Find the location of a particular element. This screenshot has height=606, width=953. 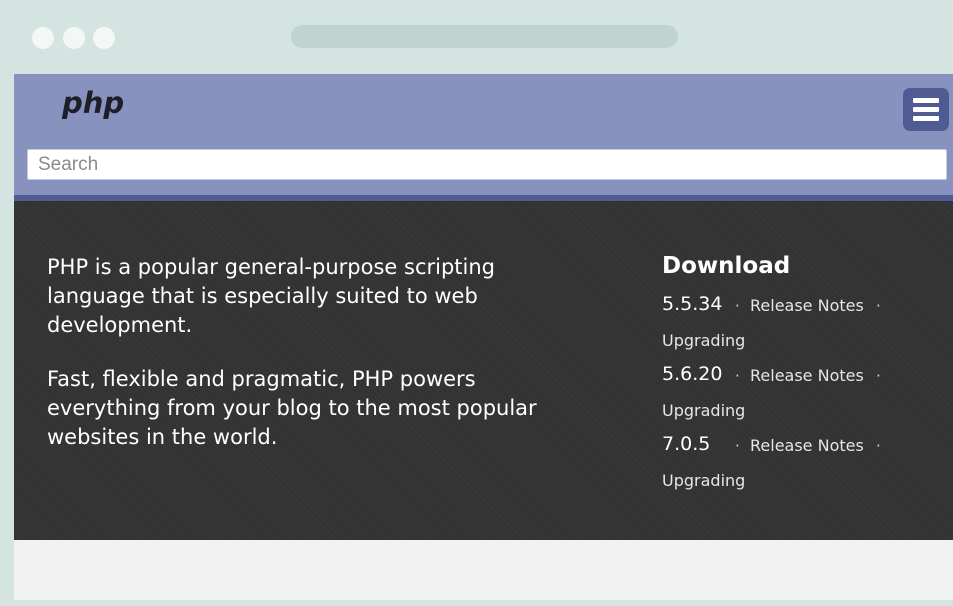

window-maximize-button is located at coordinates (104, 38).